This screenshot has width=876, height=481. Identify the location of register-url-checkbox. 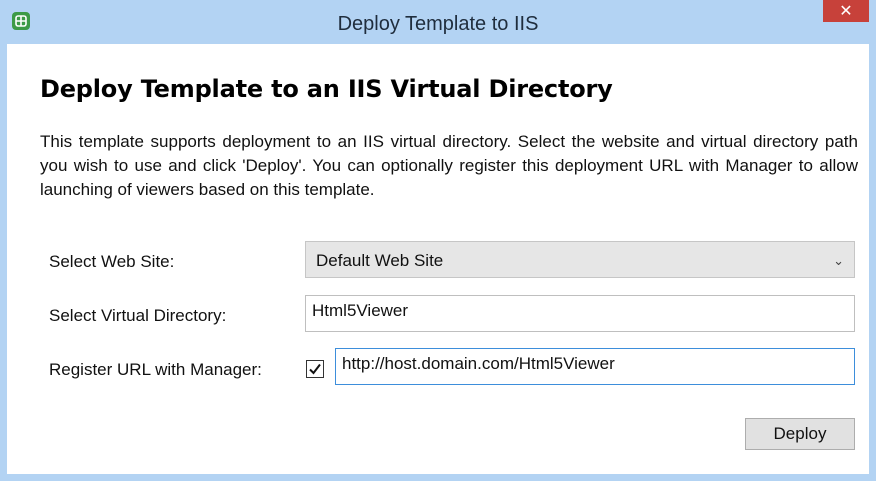
(315, 369).